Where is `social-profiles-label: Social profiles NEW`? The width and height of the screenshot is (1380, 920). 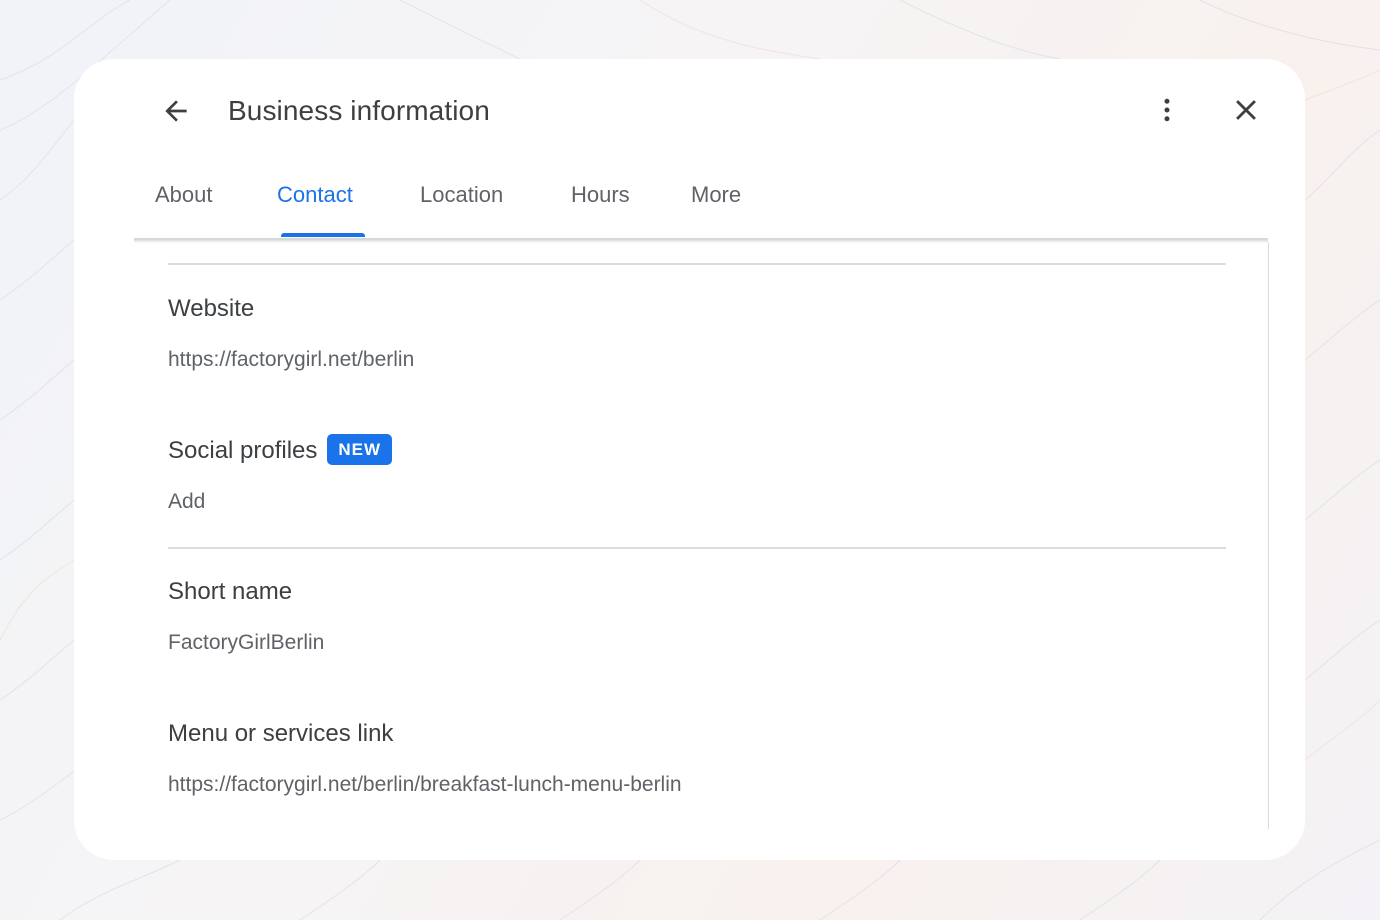
social-profiles-label: Social profiles NEW is located at coordinates (280, 451).